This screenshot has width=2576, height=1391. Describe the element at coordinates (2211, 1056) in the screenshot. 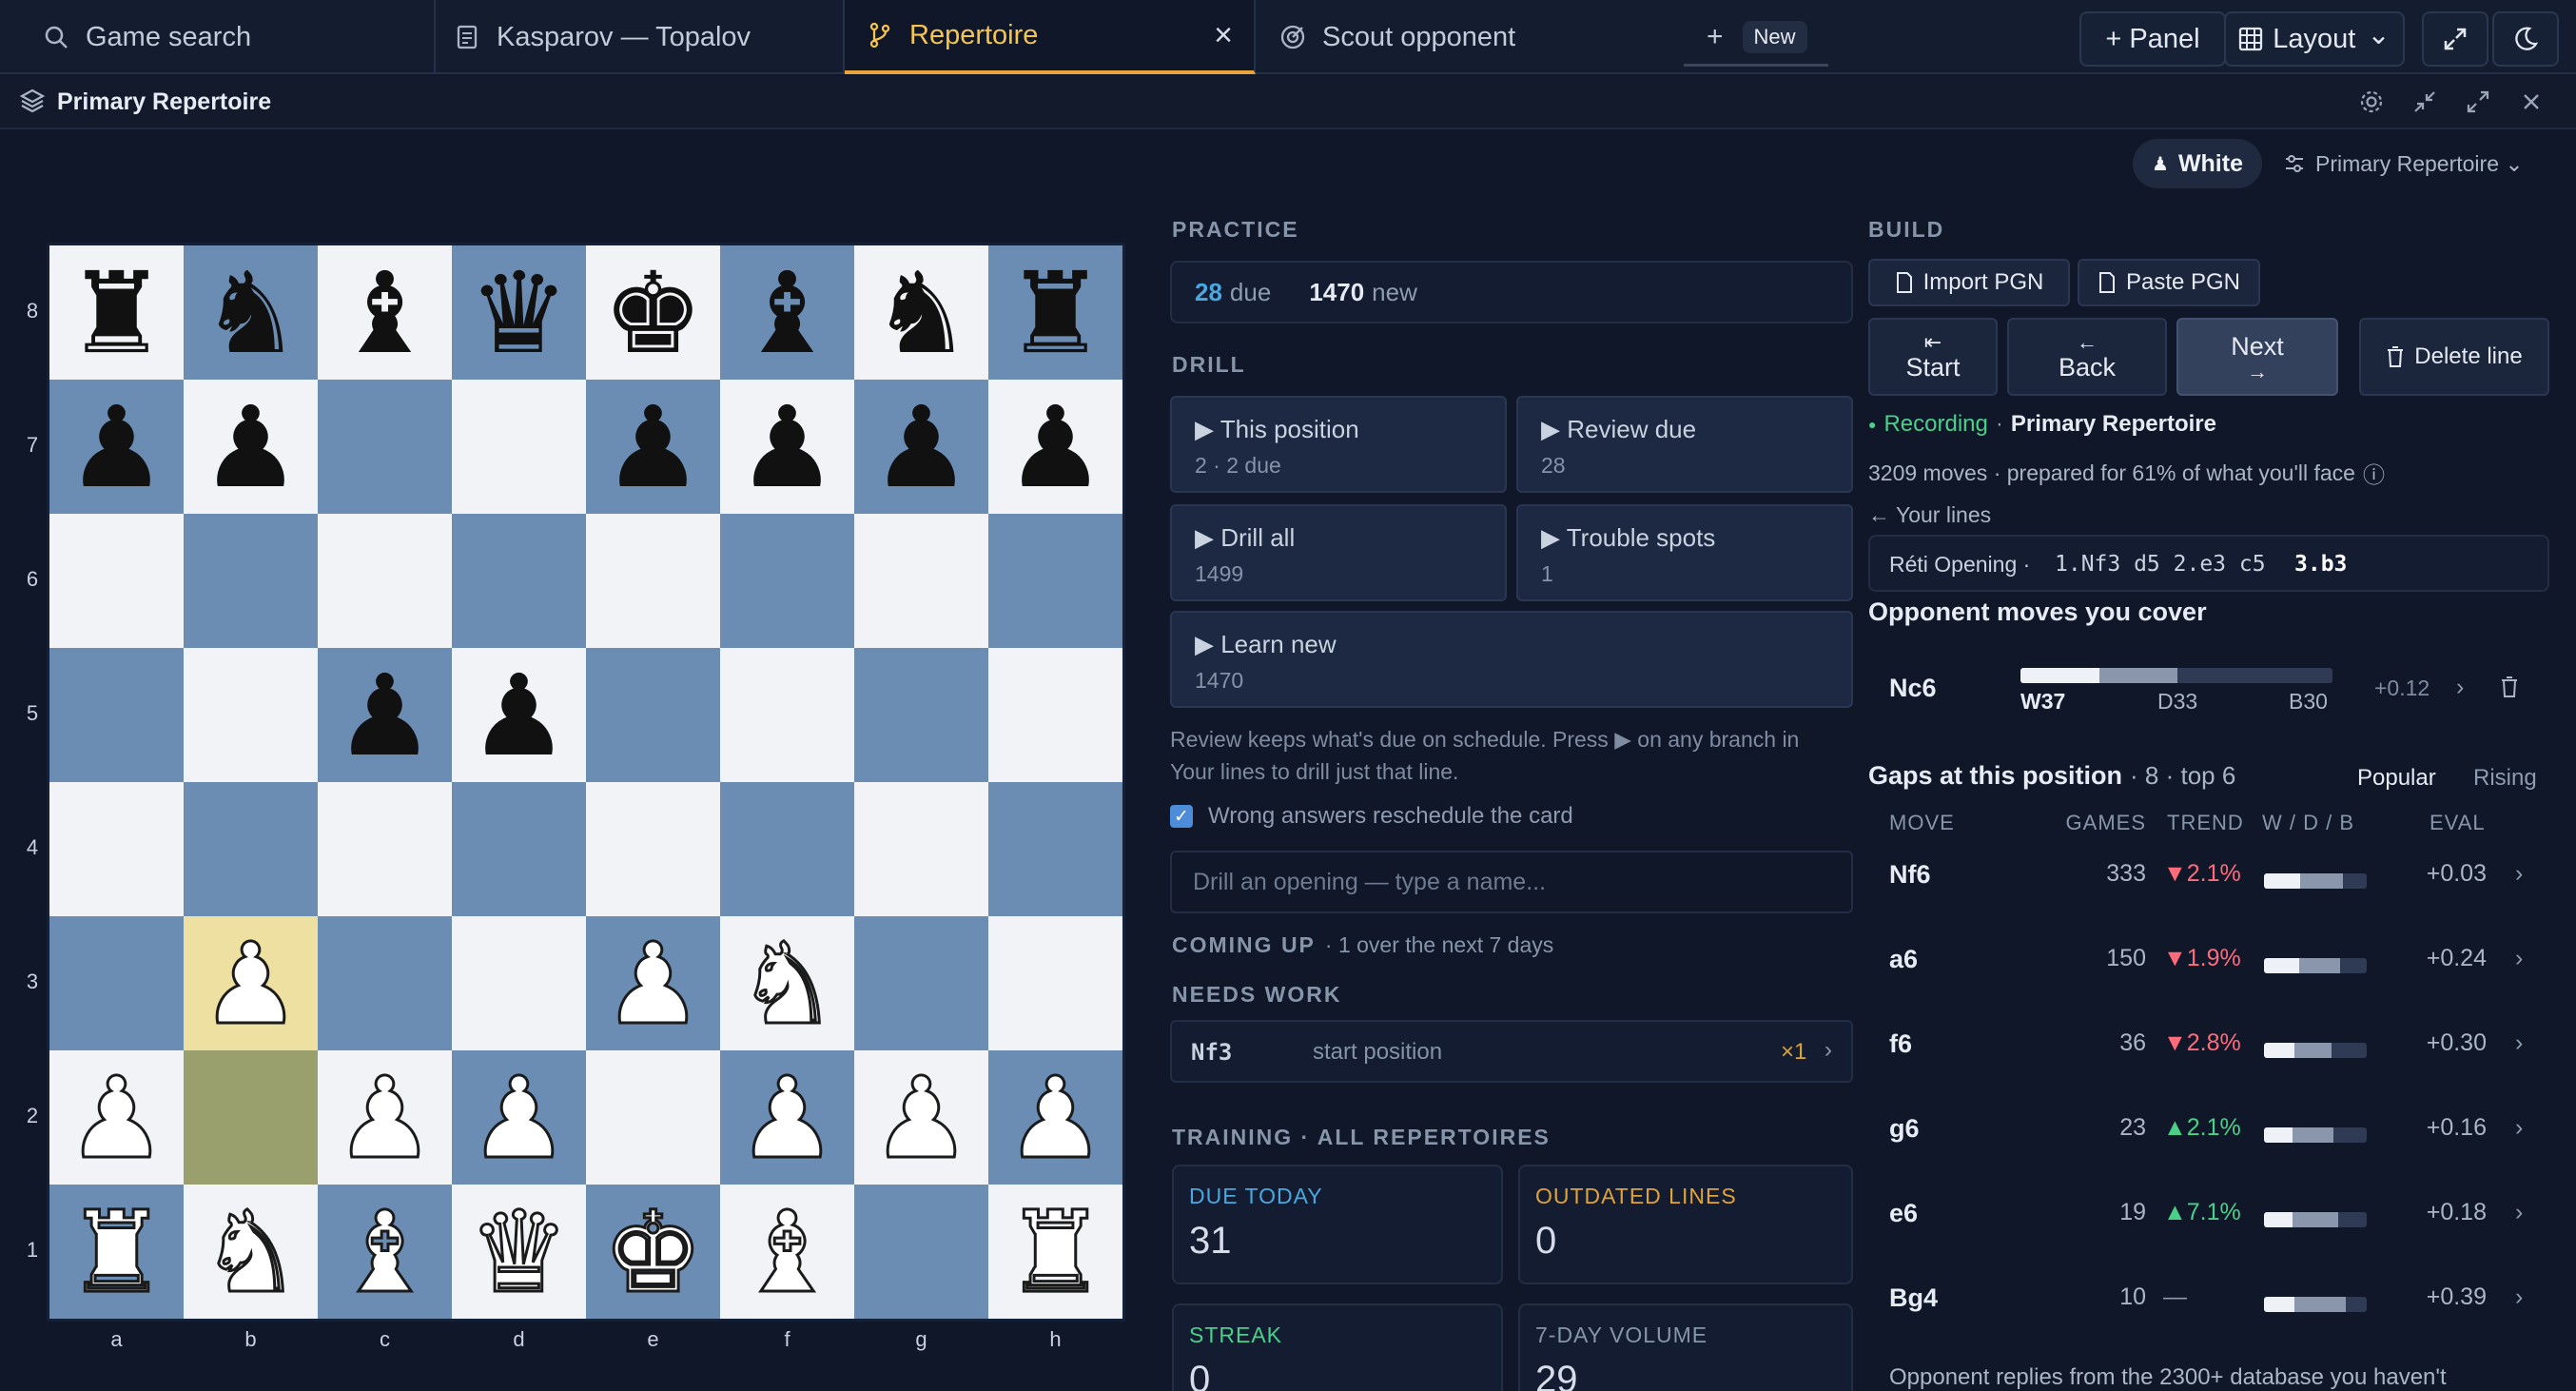

I see `gap-row: f6 36 ▼2.8% +0.30 ›` at that location.